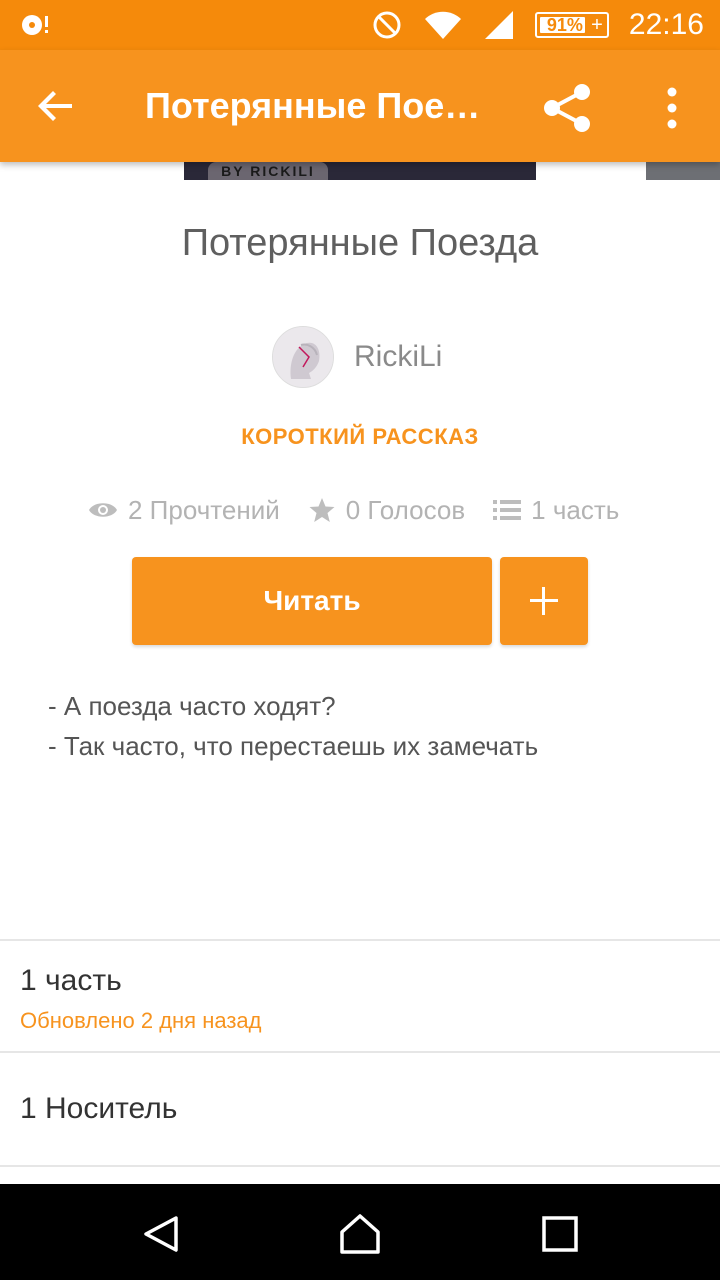 This screenshot has height=1280, width=720. Describe the element at coordinates (71, 980) in the screenshot. I see `parts-row-title: 1 часть` at that location.